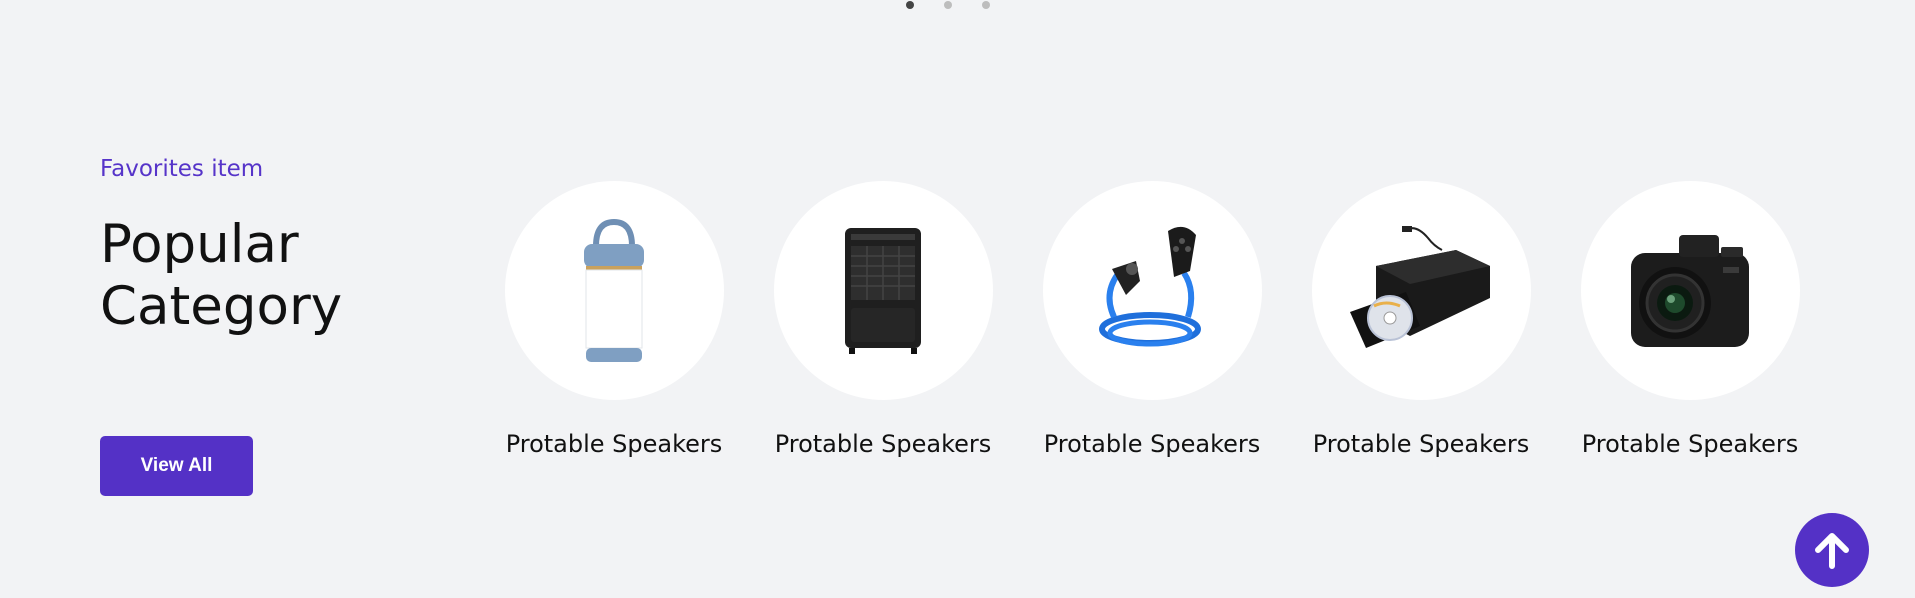 This screenshot has height=598, width=1915. I want to click on portable-speaker-icon, so click(614, 290).